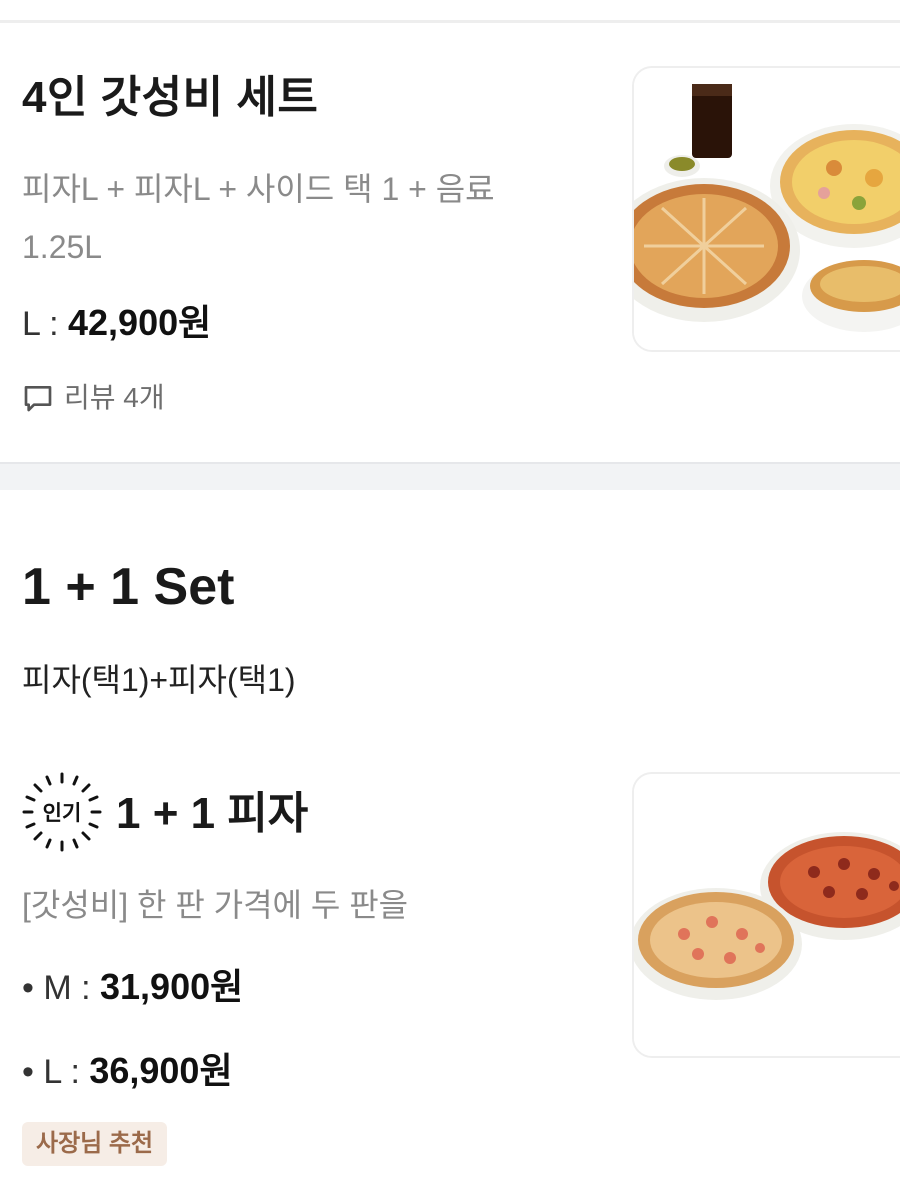 This screenshot has width=900, height=1200. I want to click on price-medium-label: • M :, so click(61, 988).